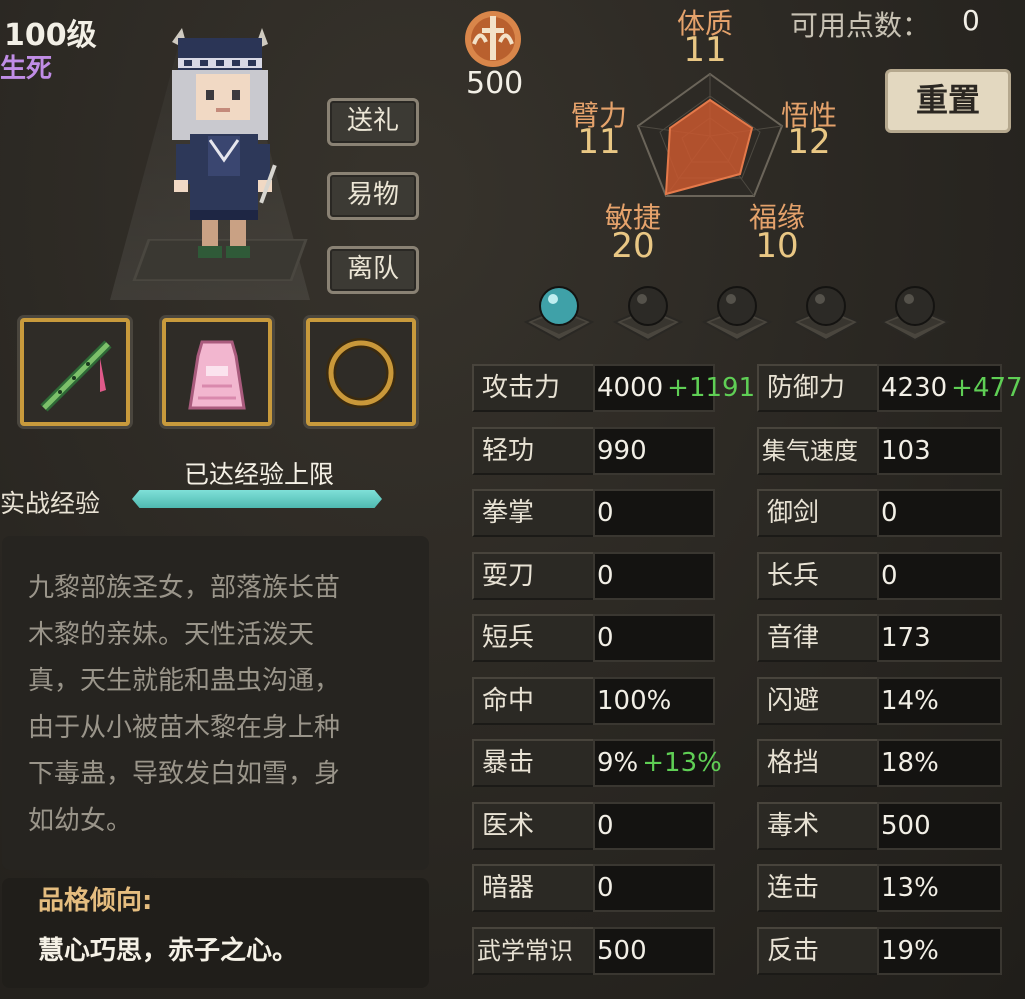  Describe the element at coordinates (793, 826) in the screenshot. I see `stat-label: 毒术` at that location.